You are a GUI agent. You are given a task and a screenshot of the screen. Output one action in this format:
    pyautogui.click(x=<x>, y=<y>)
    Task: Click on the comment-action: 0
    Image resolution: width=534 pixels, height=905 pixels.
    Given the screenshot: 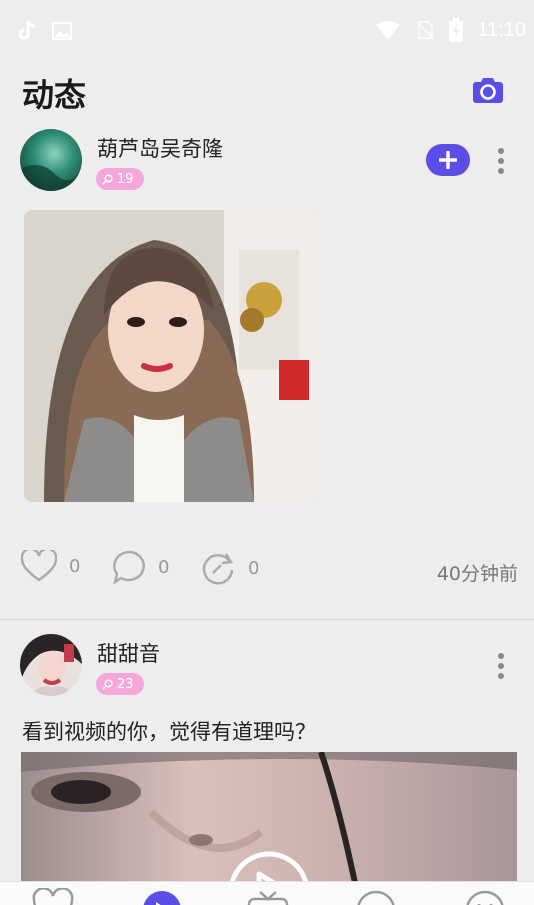 What is the action you would take?
    pyautogui.click(x=140, y=567)
    